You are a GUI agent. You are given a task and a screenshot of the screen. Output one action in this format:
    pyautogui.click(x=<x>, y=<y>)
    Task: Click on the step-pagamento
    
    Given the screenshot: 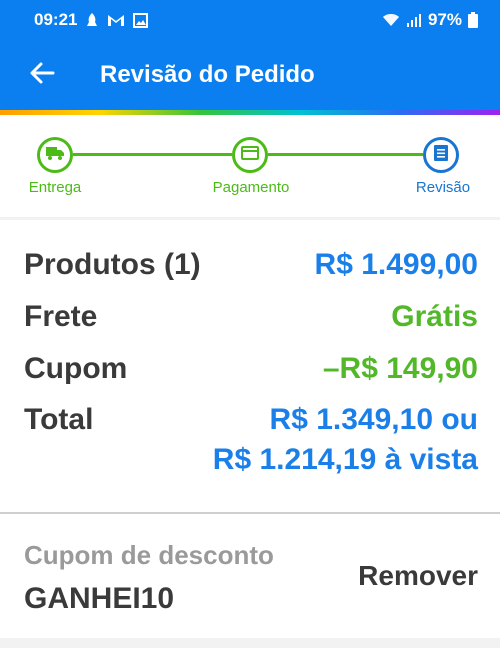 What is the action you would take?
    pyautogui.click(x=250, y=155)
    